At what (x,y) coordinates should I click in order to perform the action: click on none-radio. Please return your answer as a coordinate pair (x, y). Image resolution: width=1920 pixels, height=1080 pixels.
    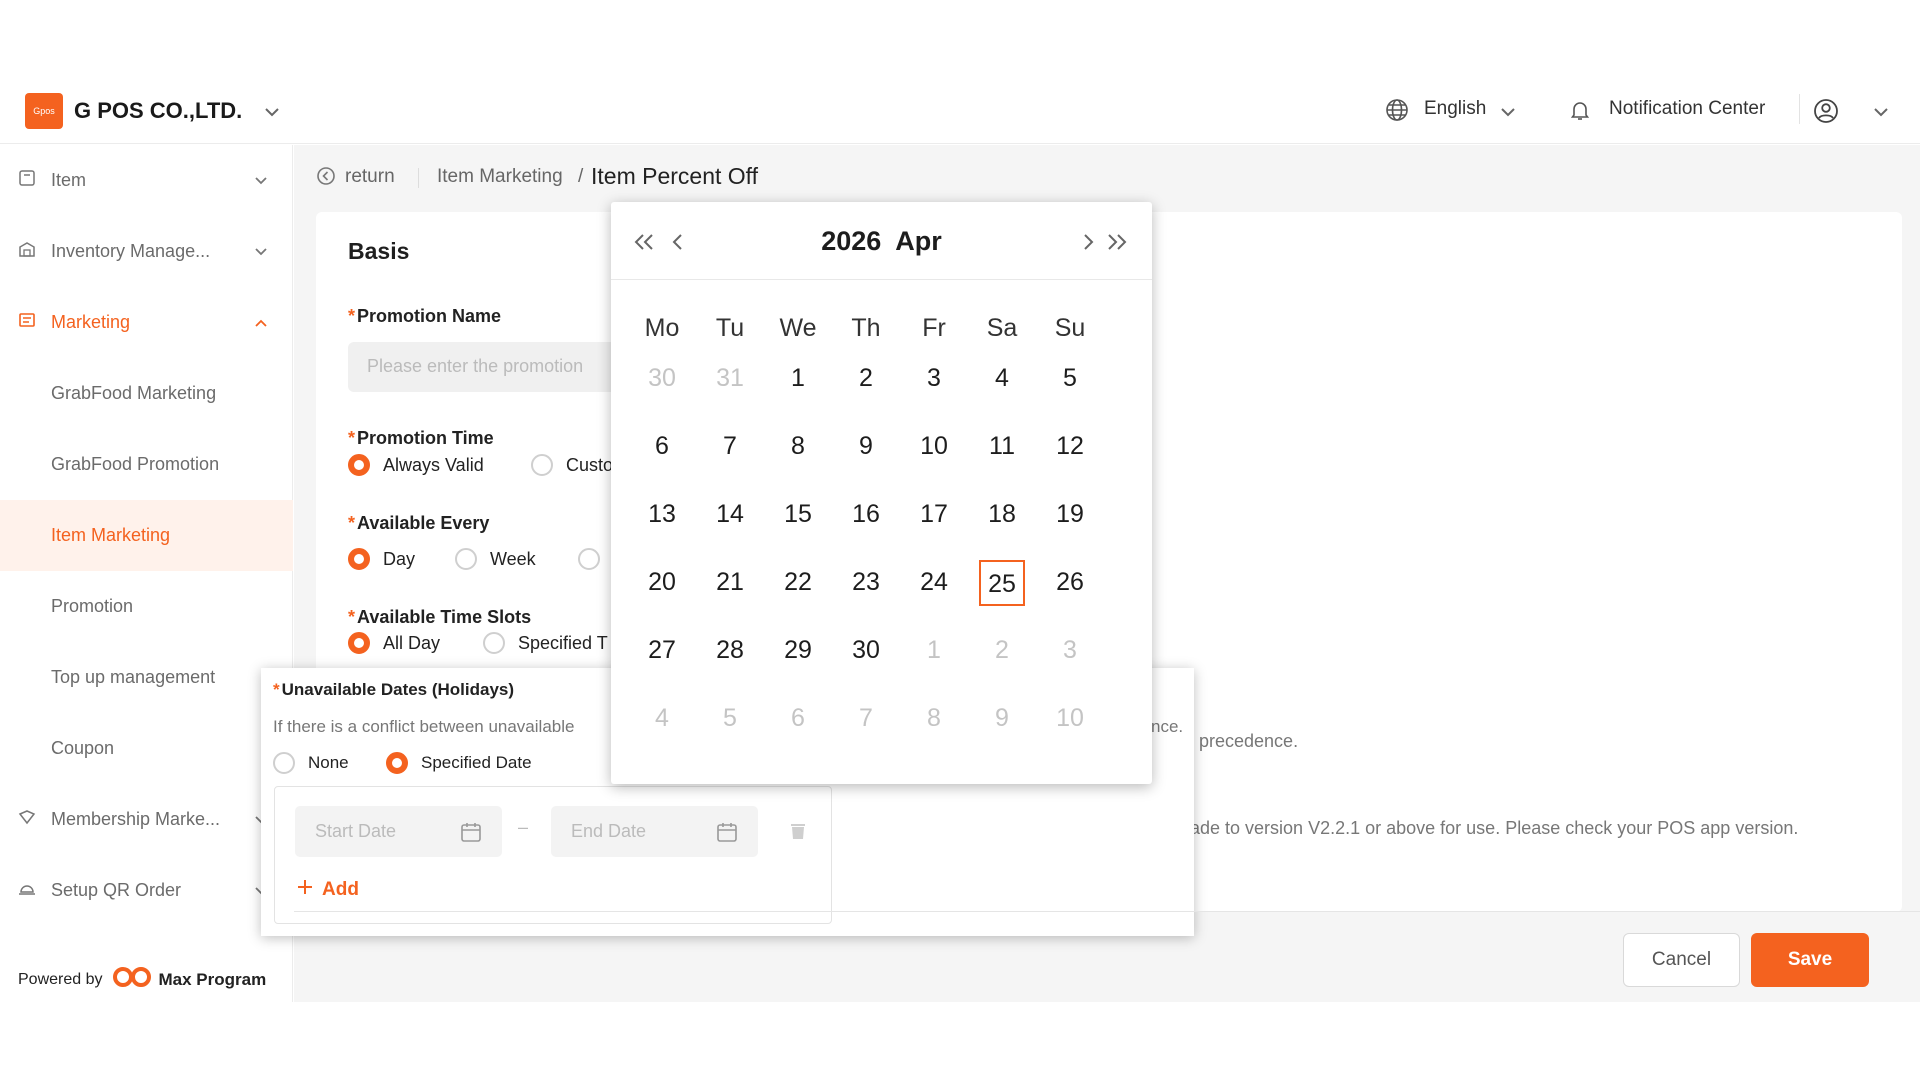
    Looking at the image, I should click on (284, 763).